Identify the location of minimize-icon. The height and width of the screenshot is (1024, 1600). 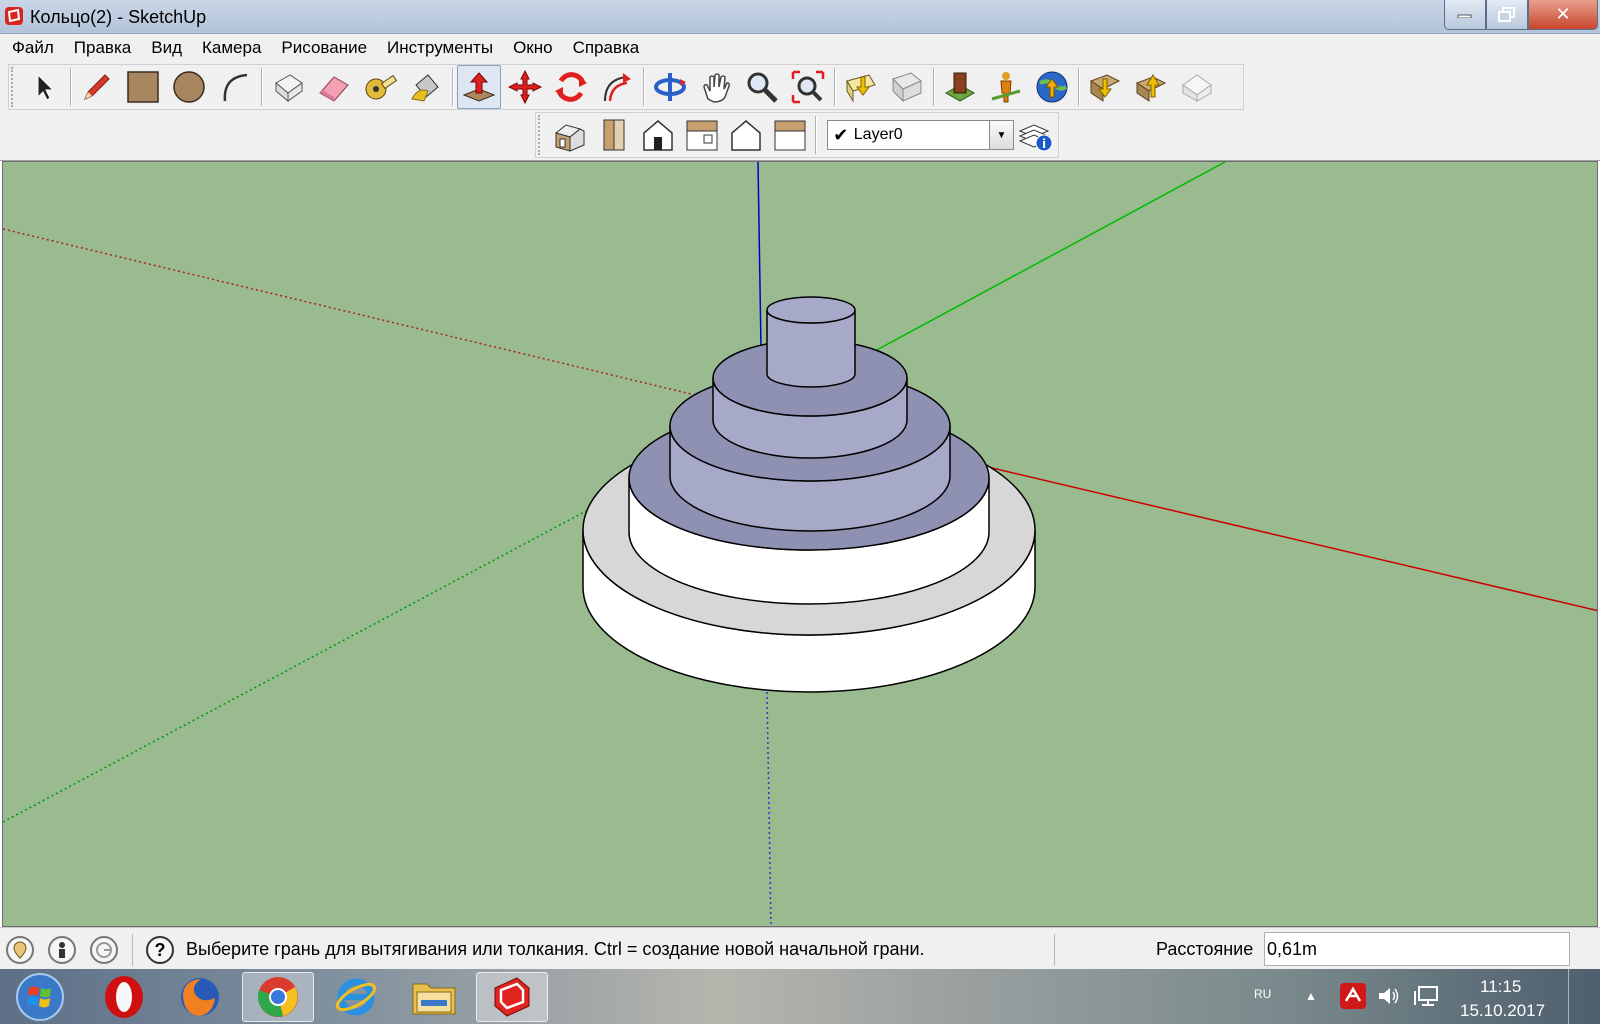
(1464, 16).